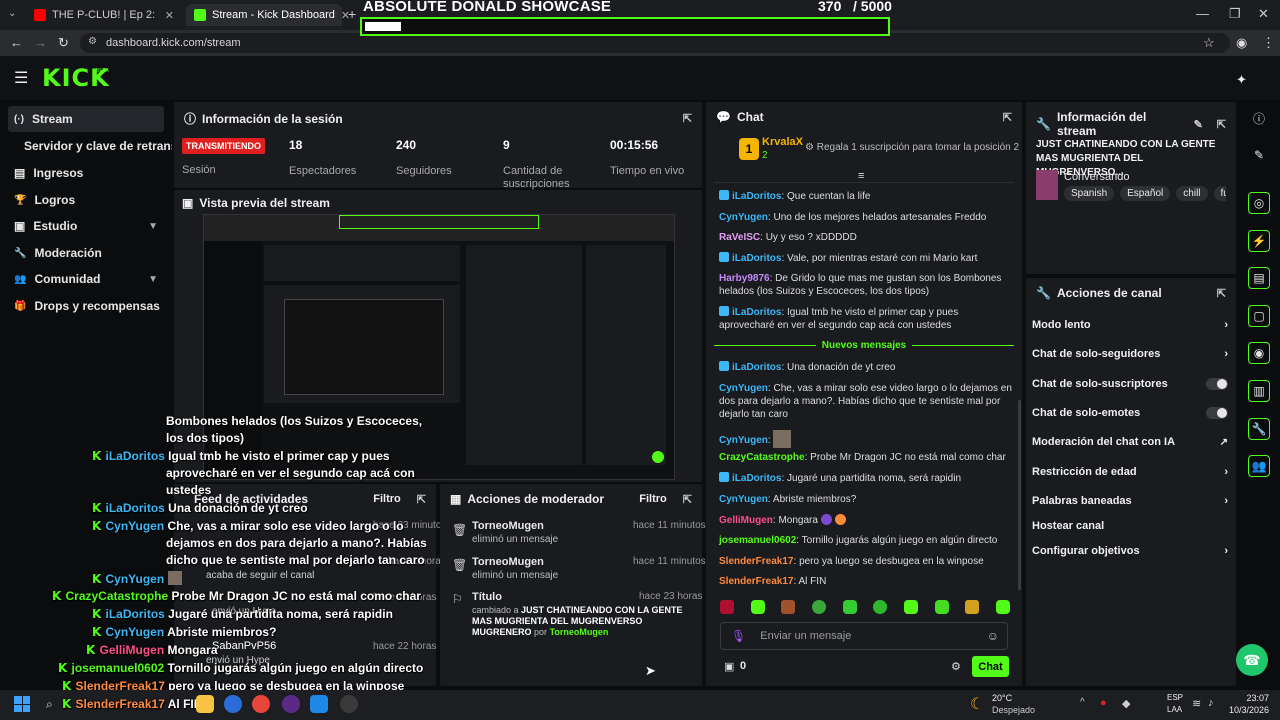 Image resolution: width=1280 pixels, height=720 pixels. I want to click on tab-search-icon: ⌄, so click(12, 13).